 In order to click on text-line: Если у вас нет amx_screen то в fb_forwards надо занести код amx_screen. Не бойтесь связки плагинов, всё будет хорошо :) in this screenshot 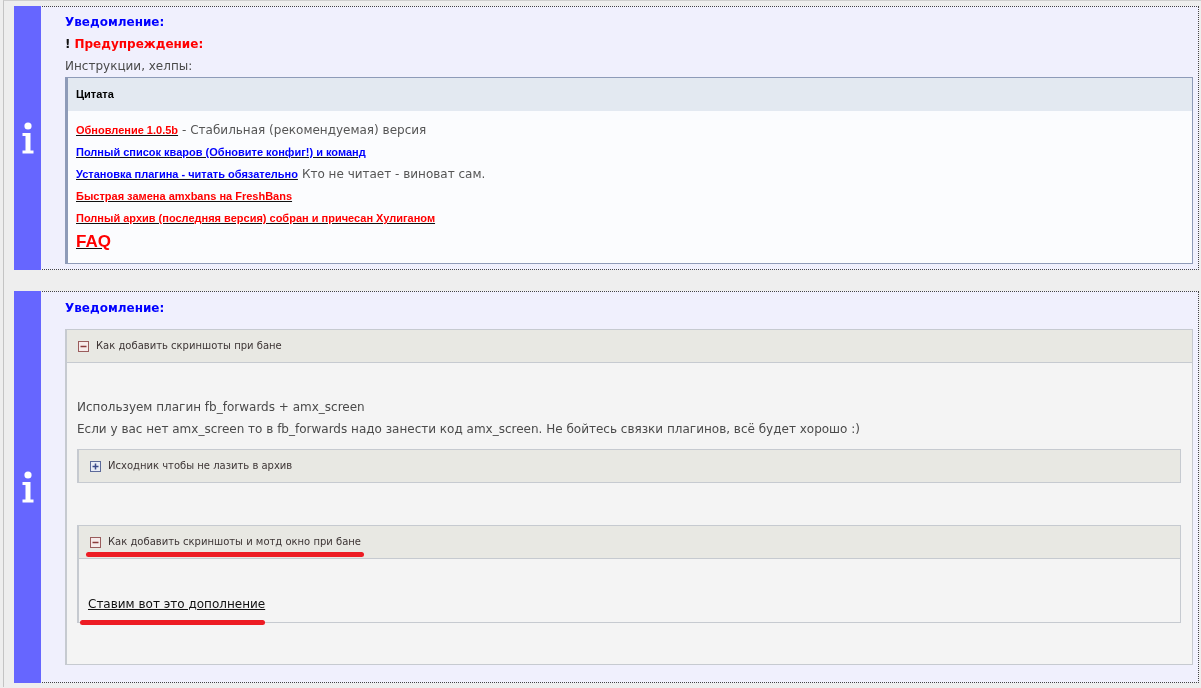, I will do `click(469, 429)`.